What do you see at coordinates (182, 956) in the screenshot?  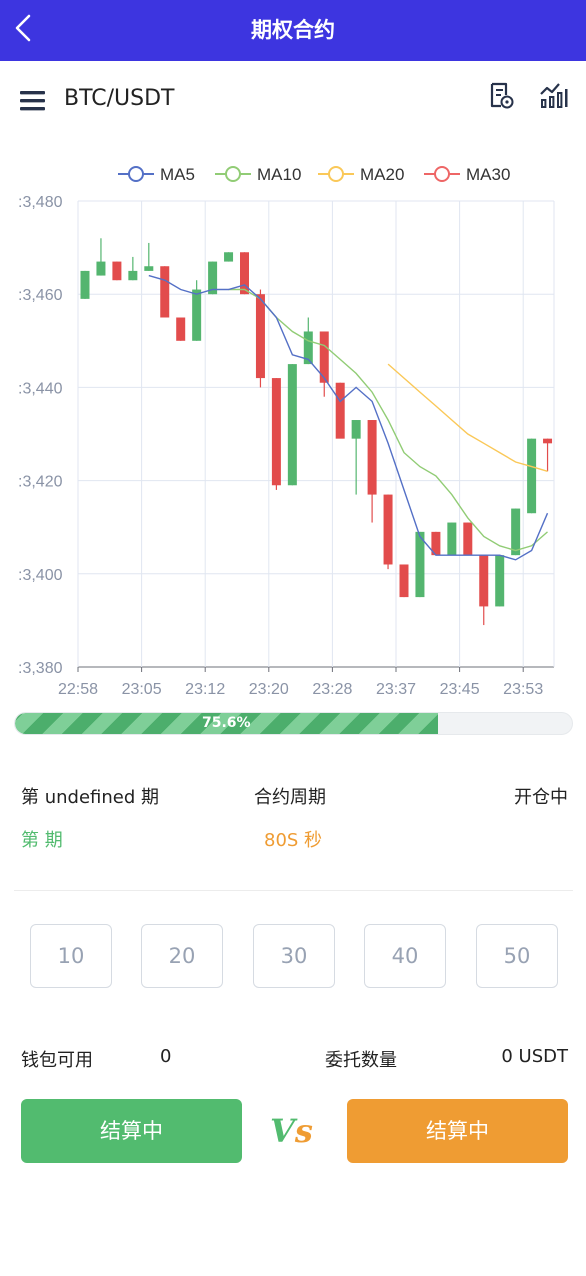 I see `amount-option-20: 20` at bounding box center [182, 956].